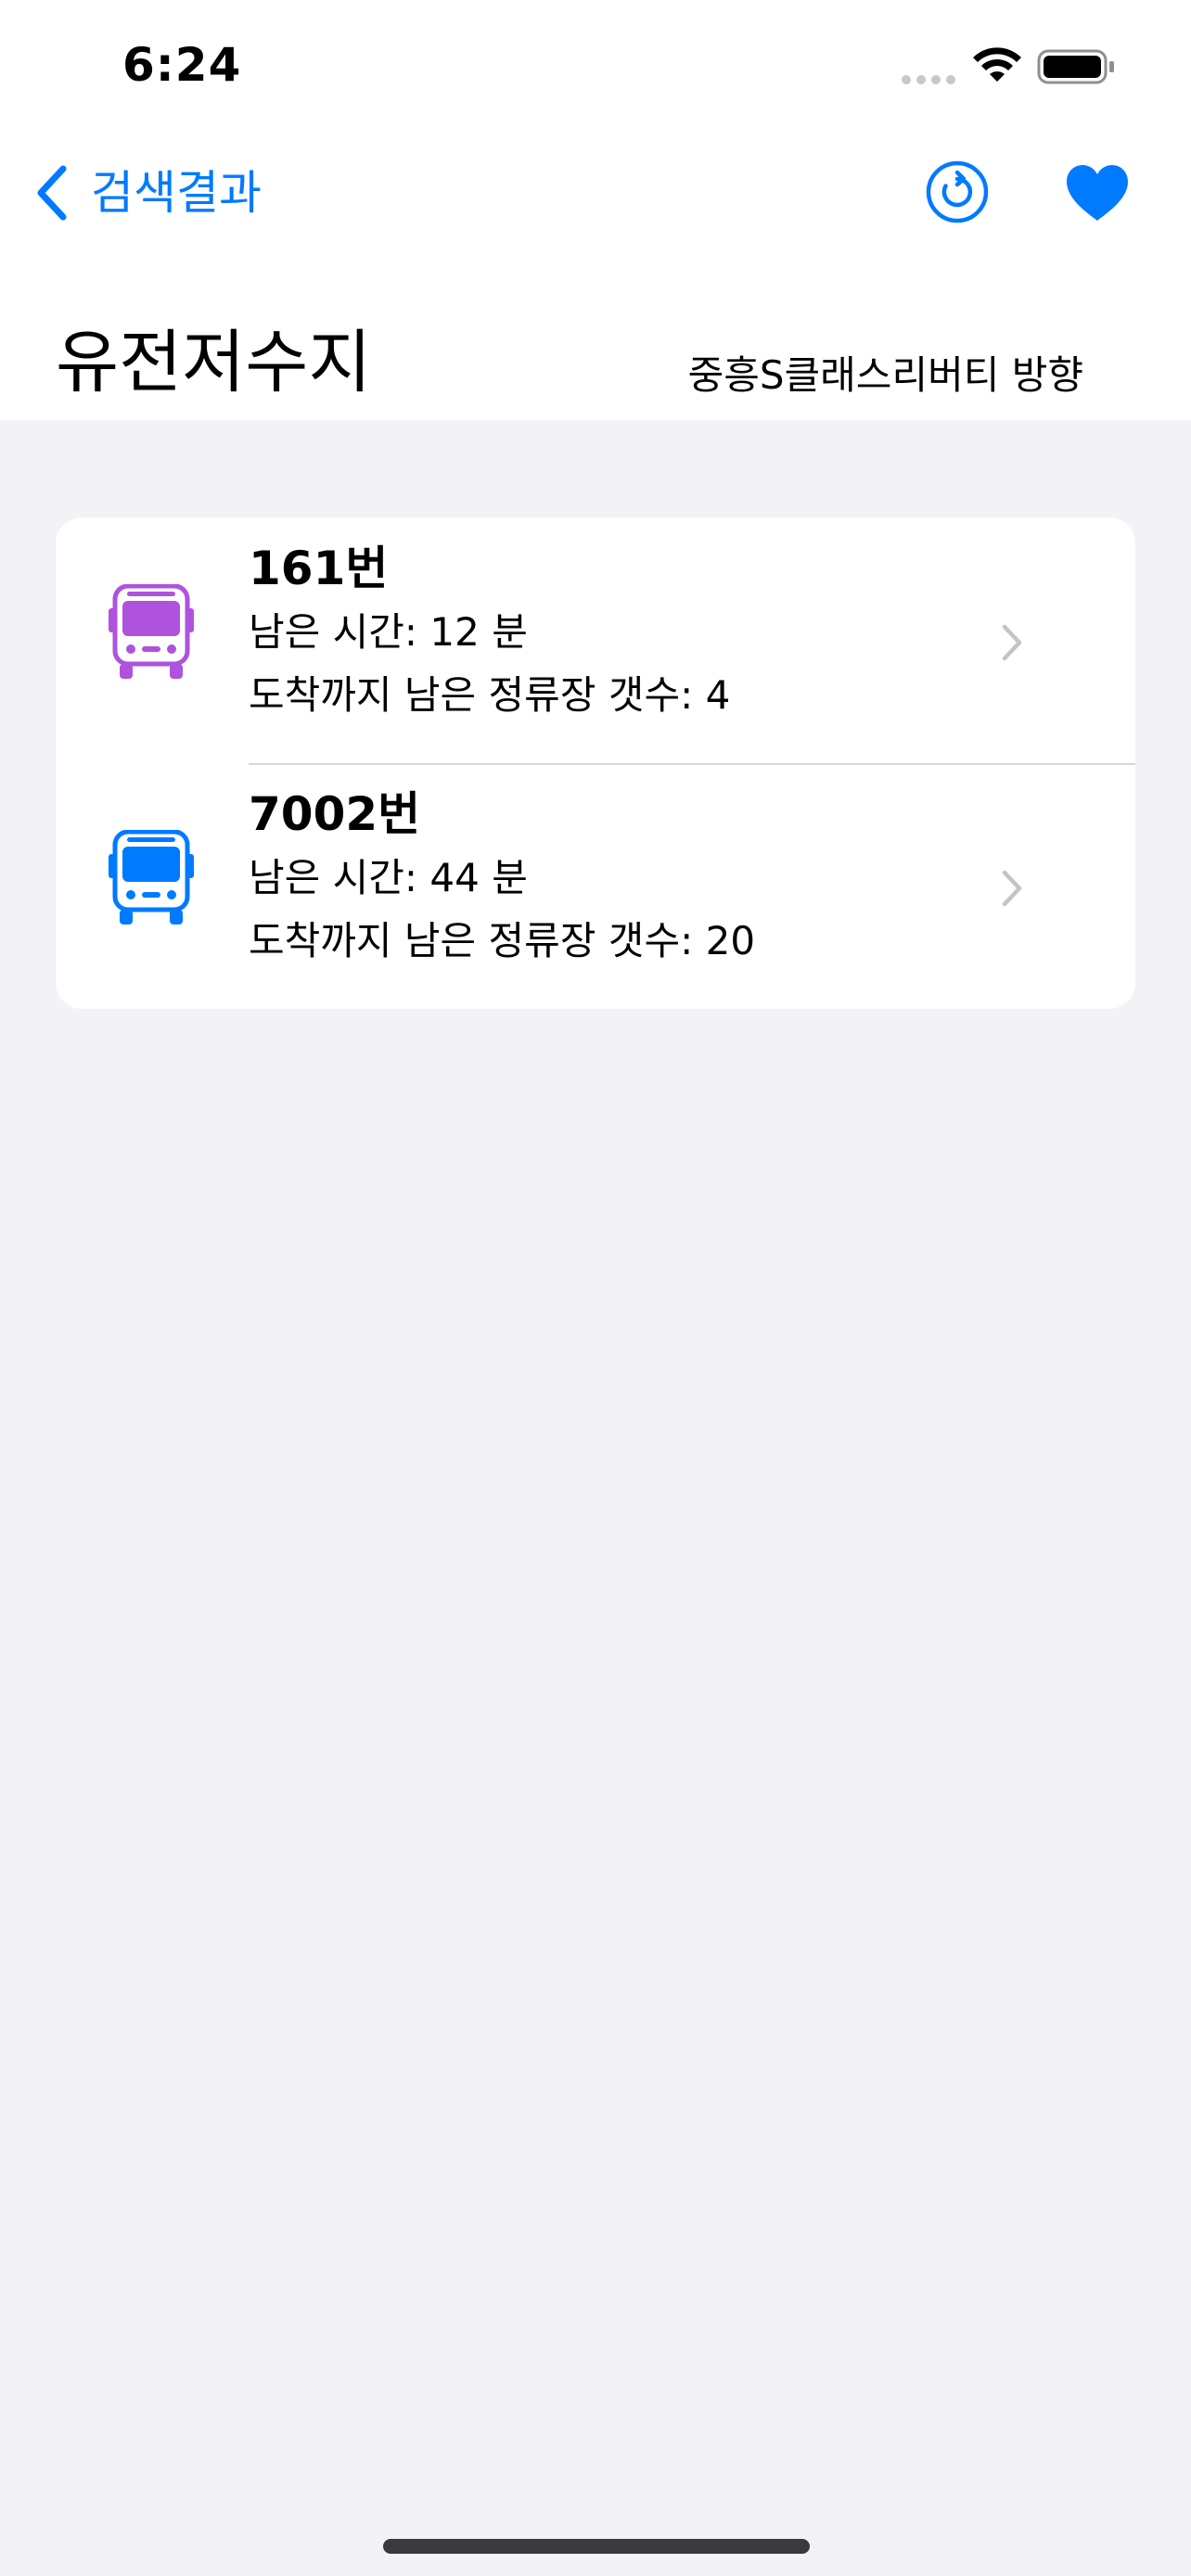 The height and width of the screenshot is (2576, 1191). I want to click on refresh-icon, so click(958, 191).